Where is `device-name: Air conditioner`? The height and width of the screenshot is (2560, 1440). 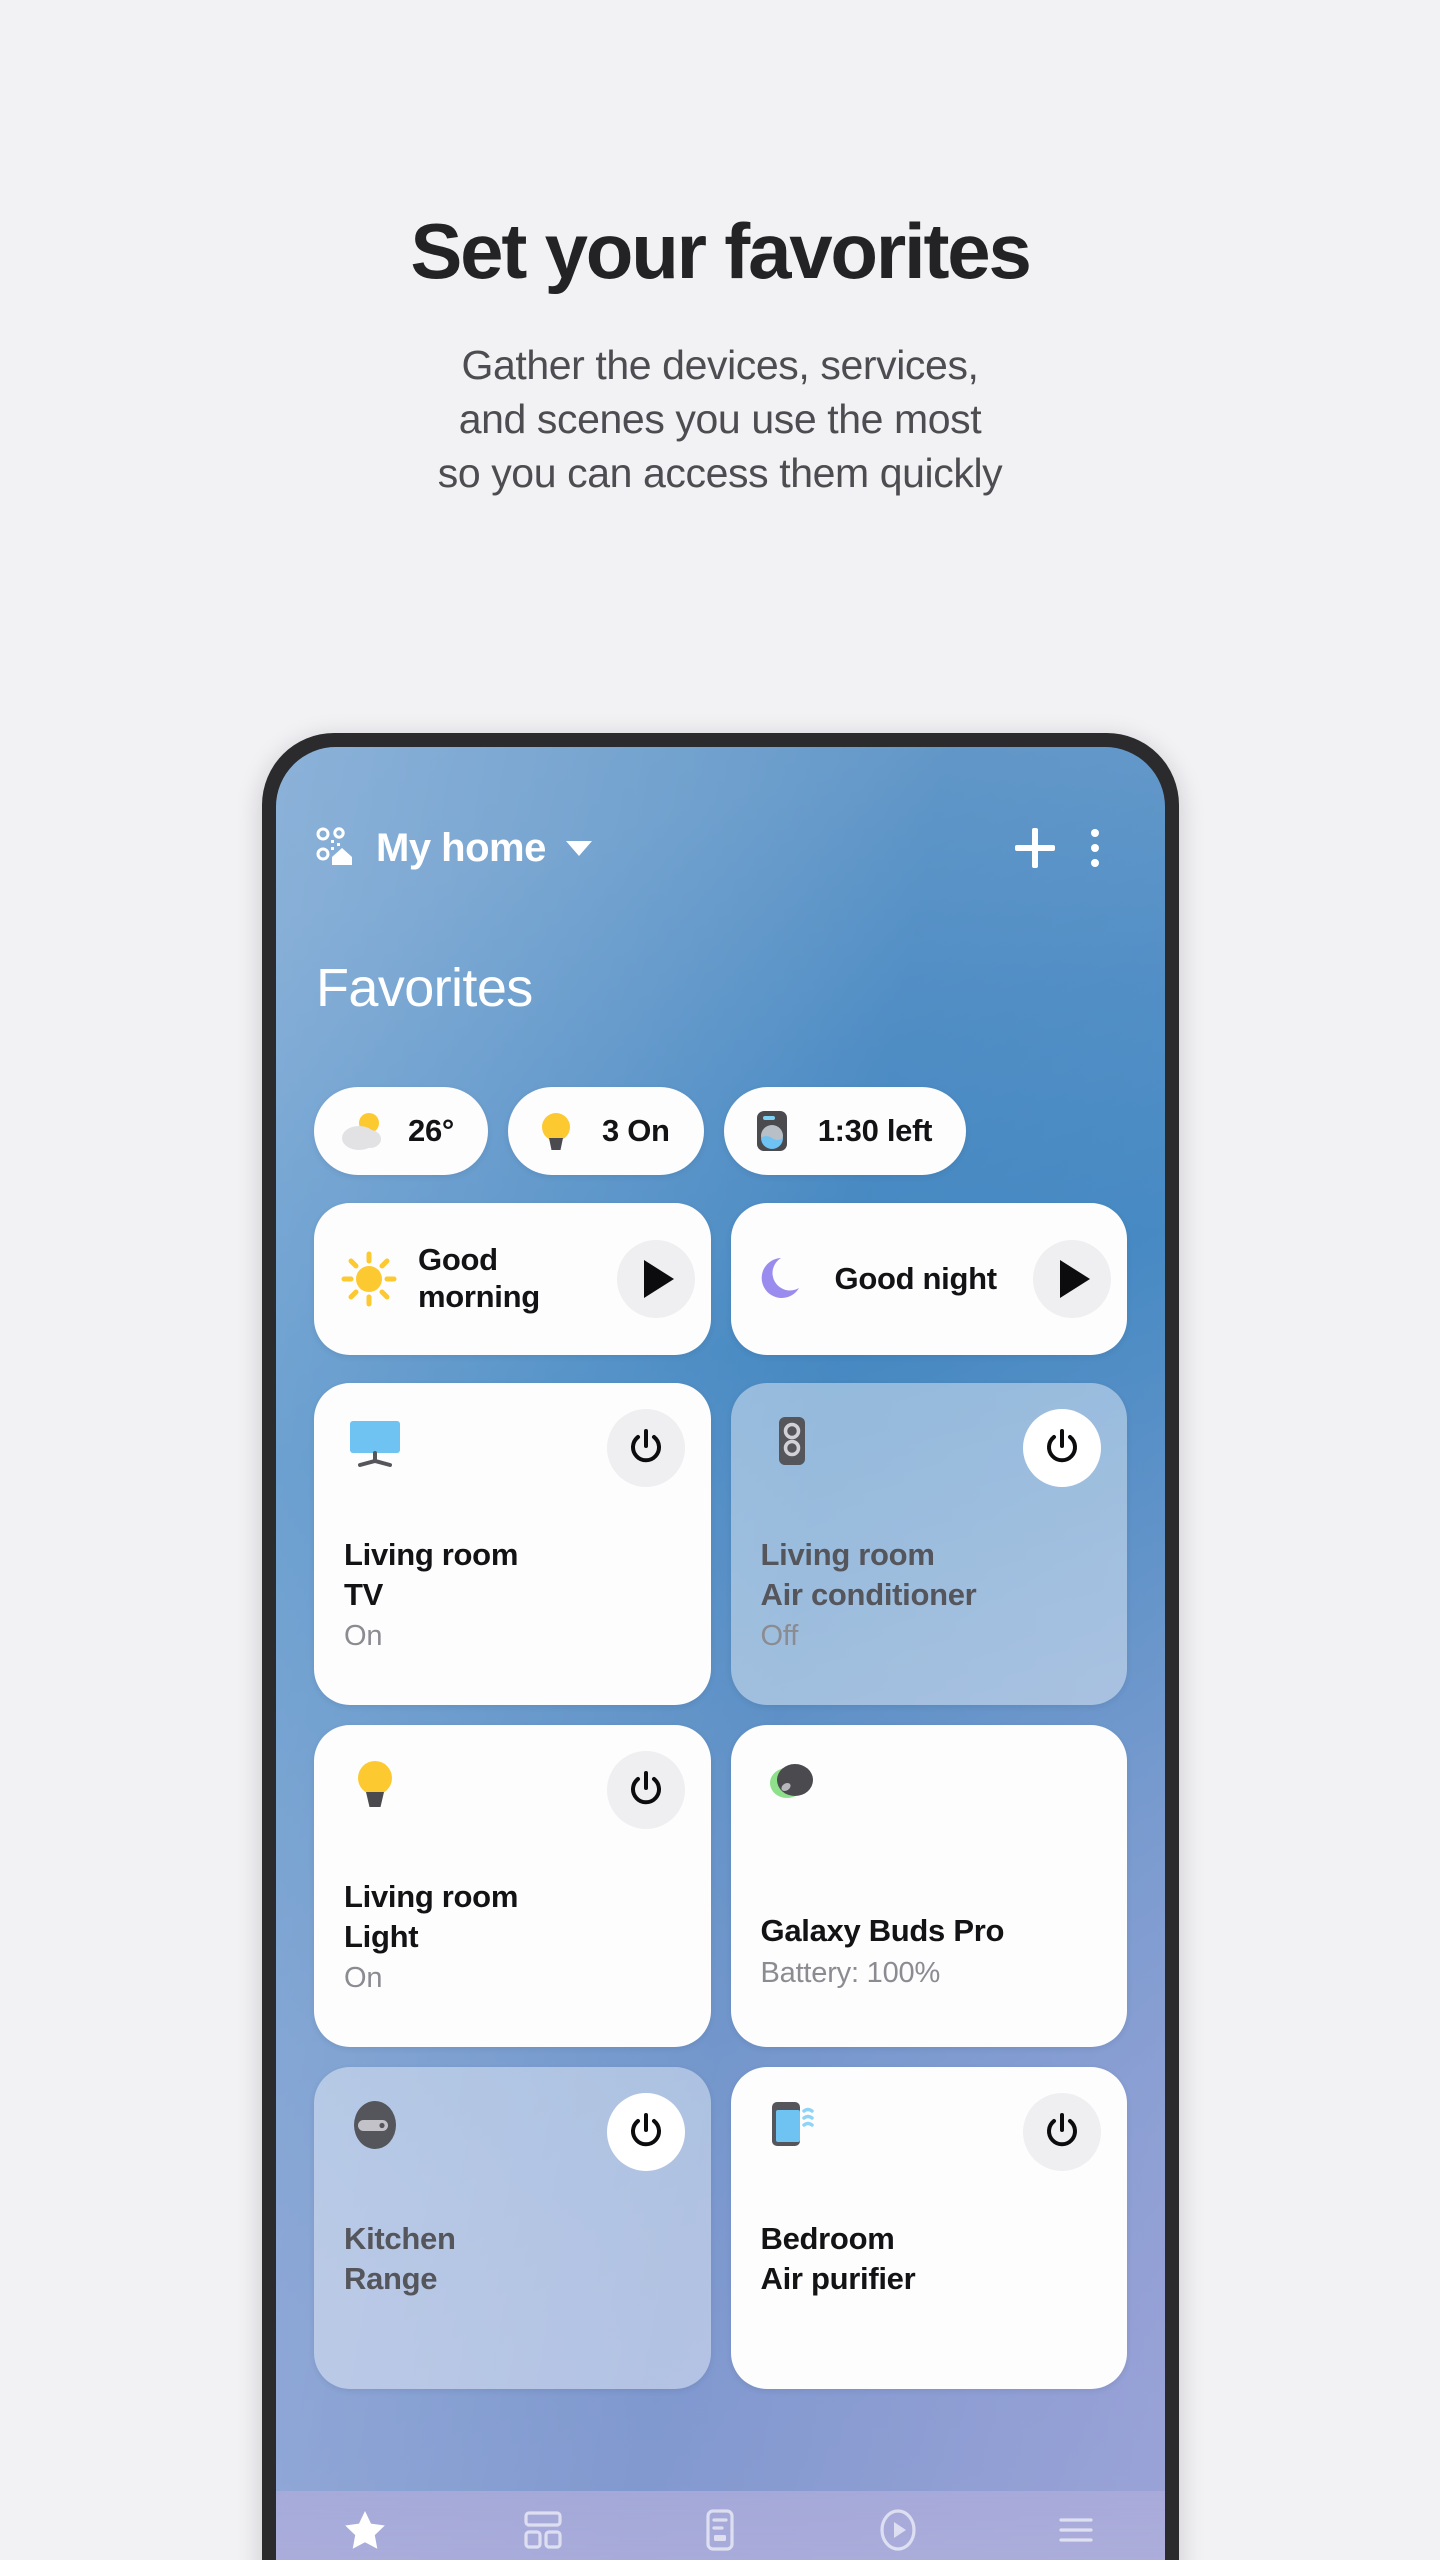
device-name: Air conditioner is located at coordinates (868, 1594).